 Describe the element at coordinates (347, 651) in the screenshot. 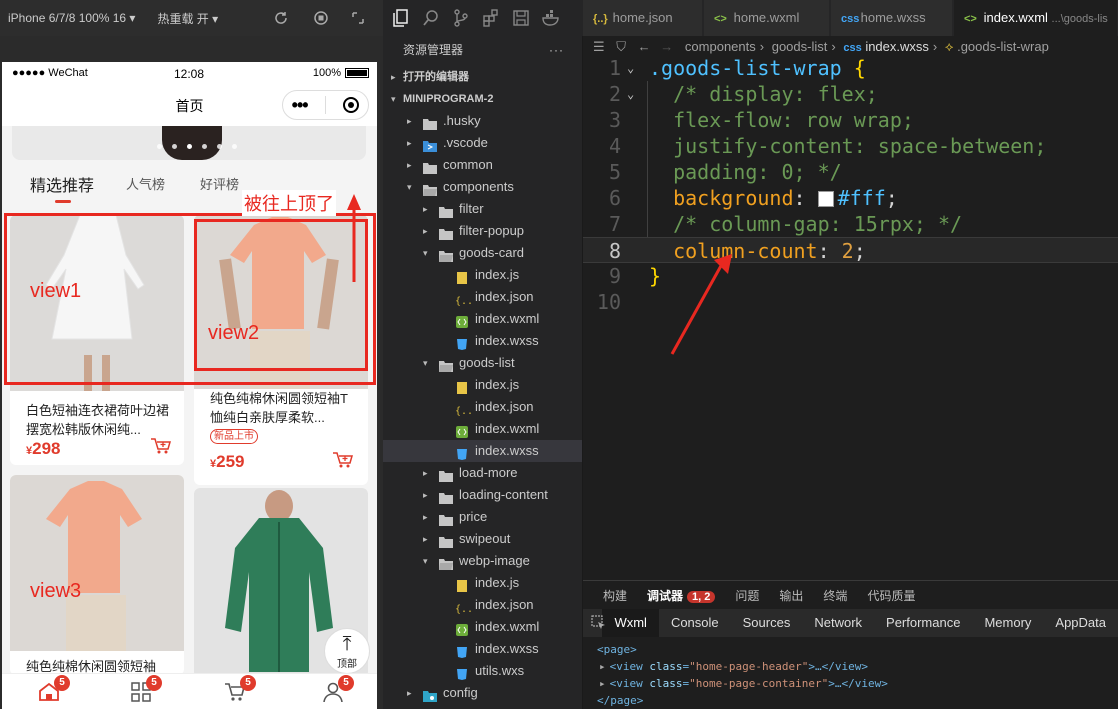

I see `back-to-top-button: ⤒ 顶部` at that location.